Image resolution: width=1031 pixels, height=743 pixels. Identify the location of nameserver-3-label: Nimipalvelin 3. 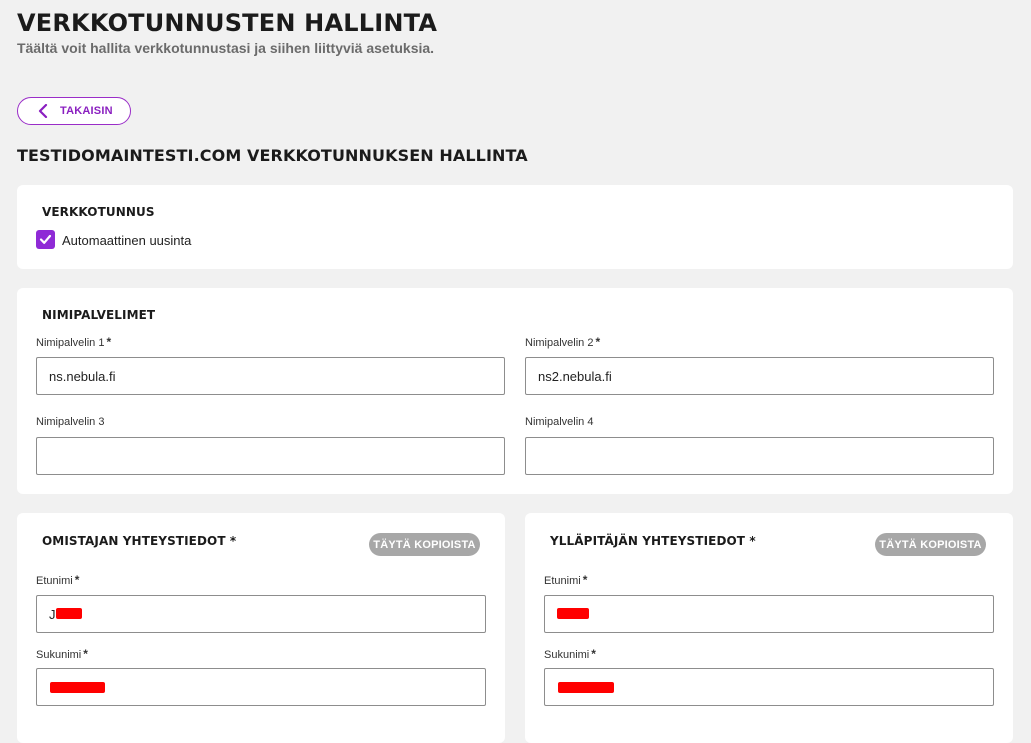
(70, 422).